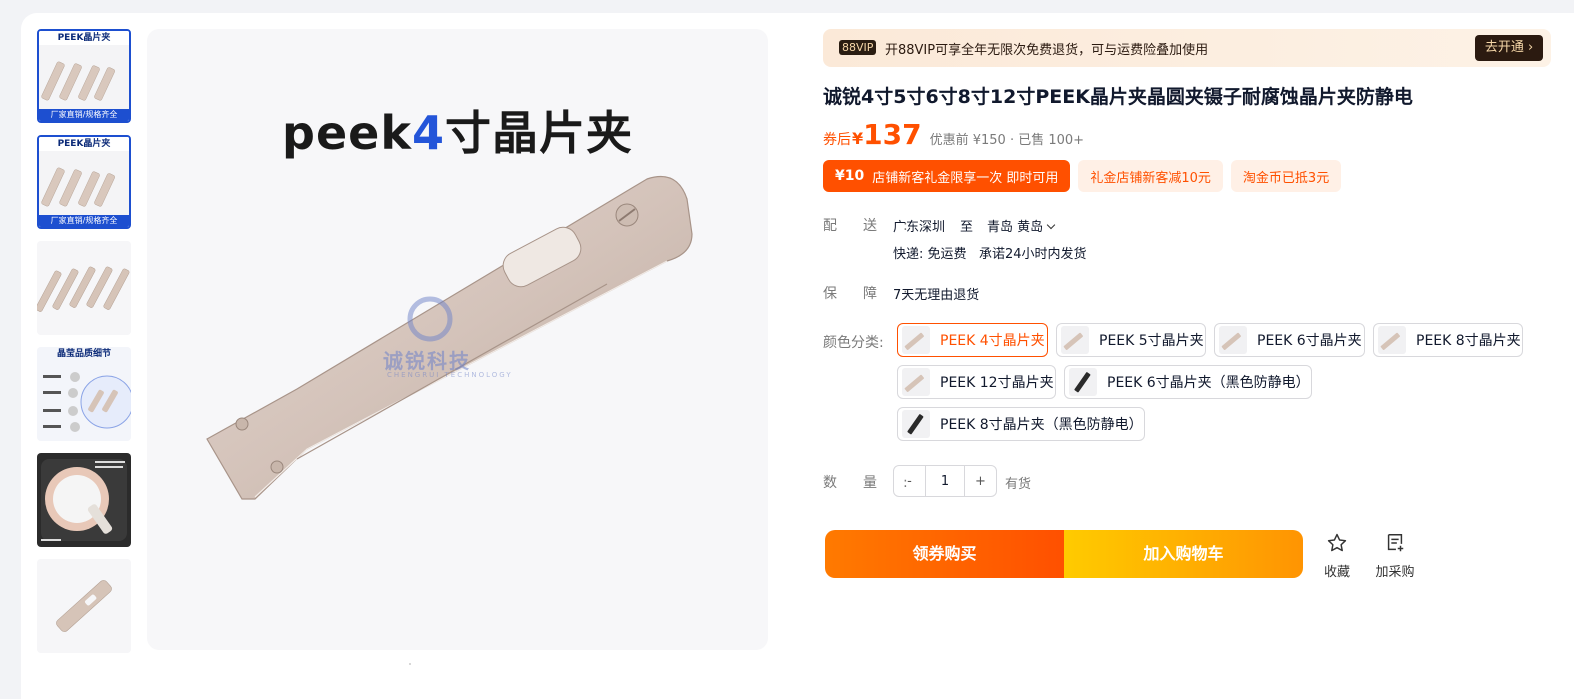 The width and height of the screenshot is (1574, 699). What do you see at coordinates (1337, 556) in the screenshot?
I see `favorite-button: 收藏` at bounding box center [1337, 556].